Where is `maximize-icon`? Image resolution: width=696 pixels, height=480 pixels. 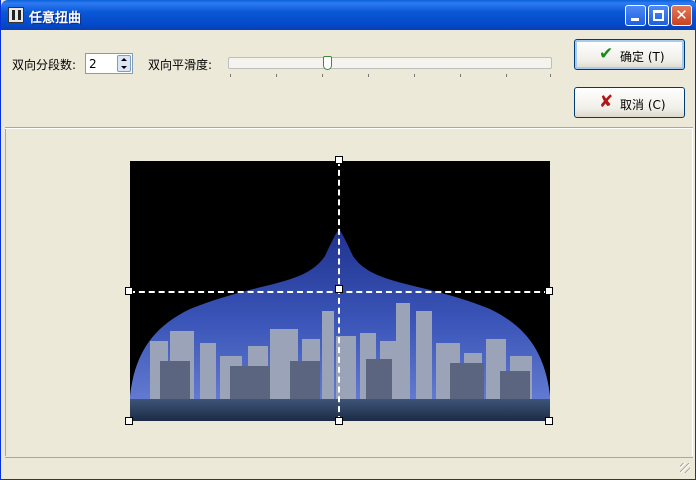 maximize-icon is located at coordinates (658, 15).